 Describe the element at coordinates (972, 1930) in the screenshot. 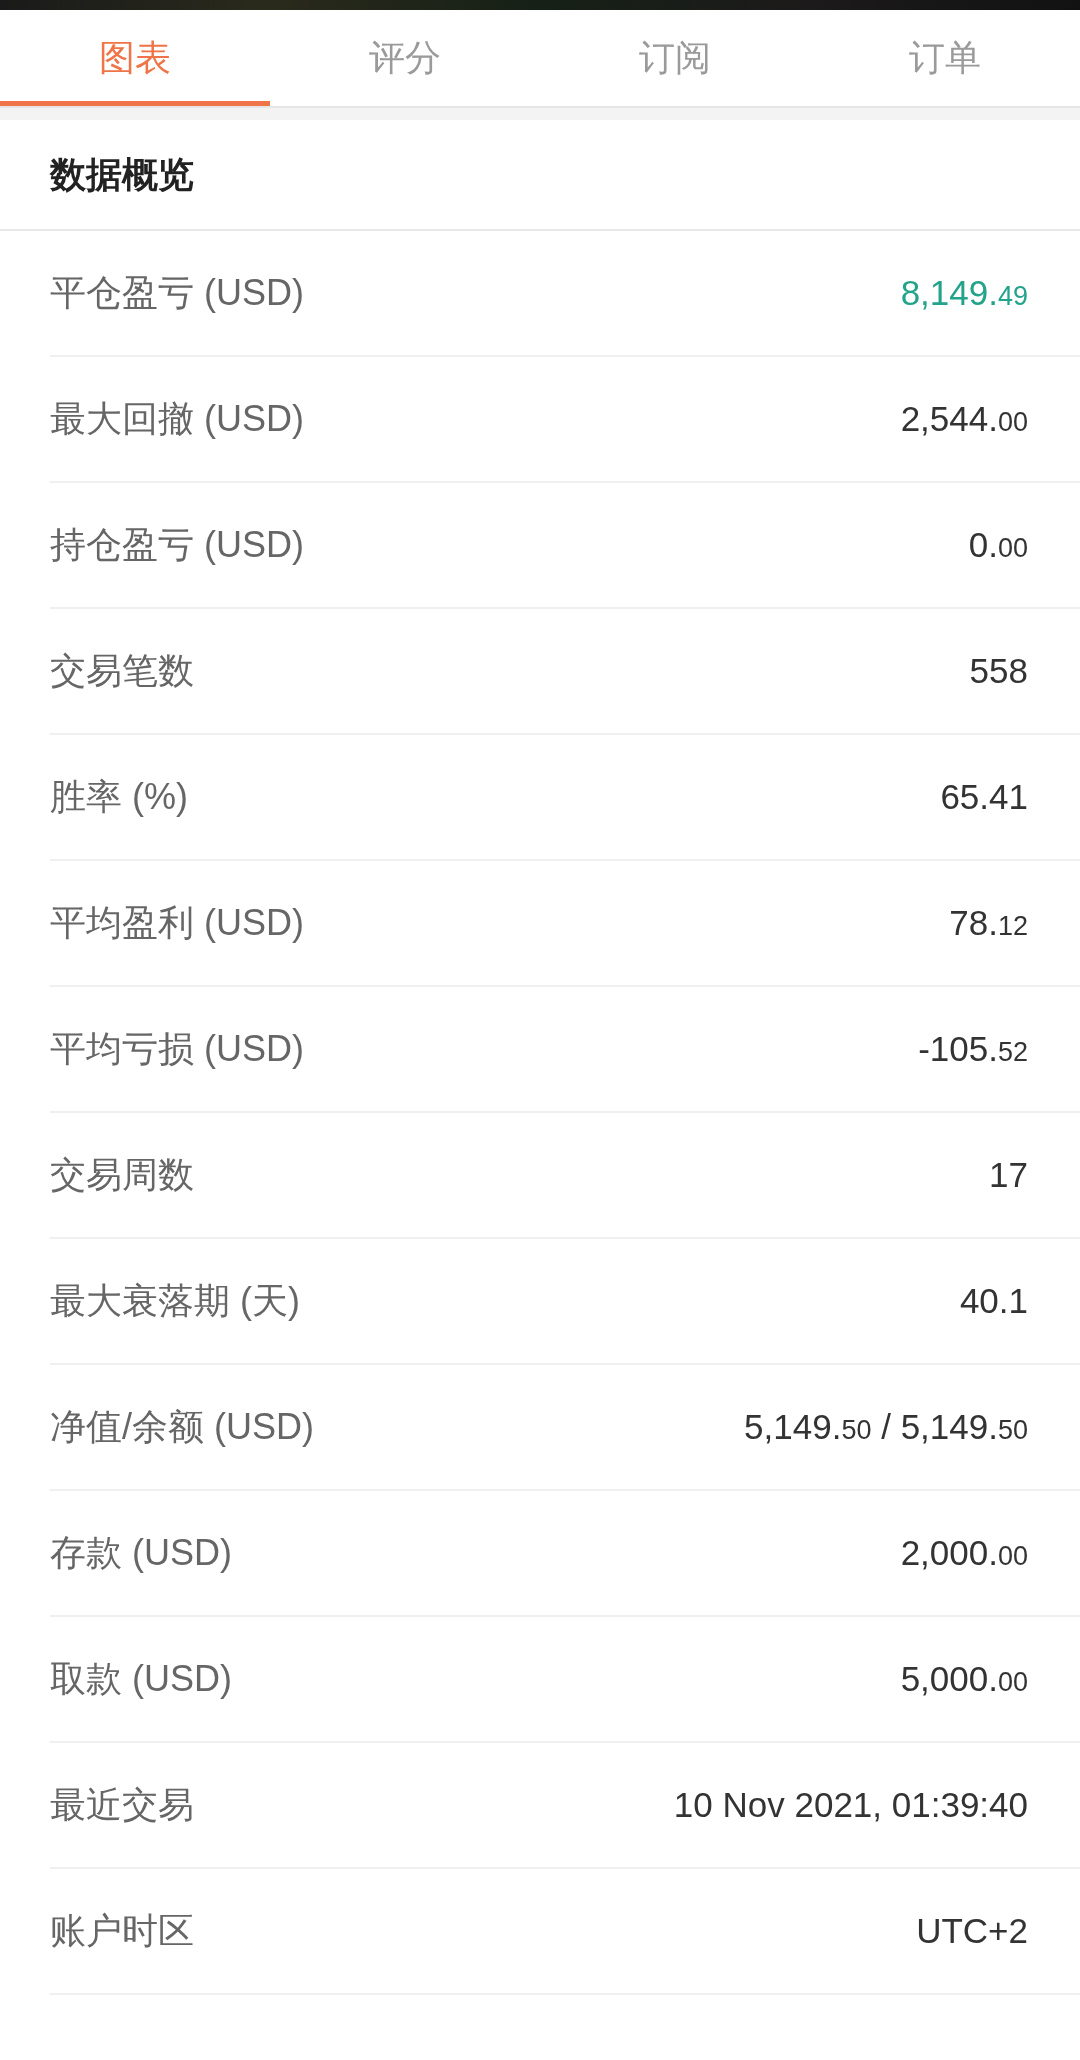

I see `stat-value: UTC+2` at that location.